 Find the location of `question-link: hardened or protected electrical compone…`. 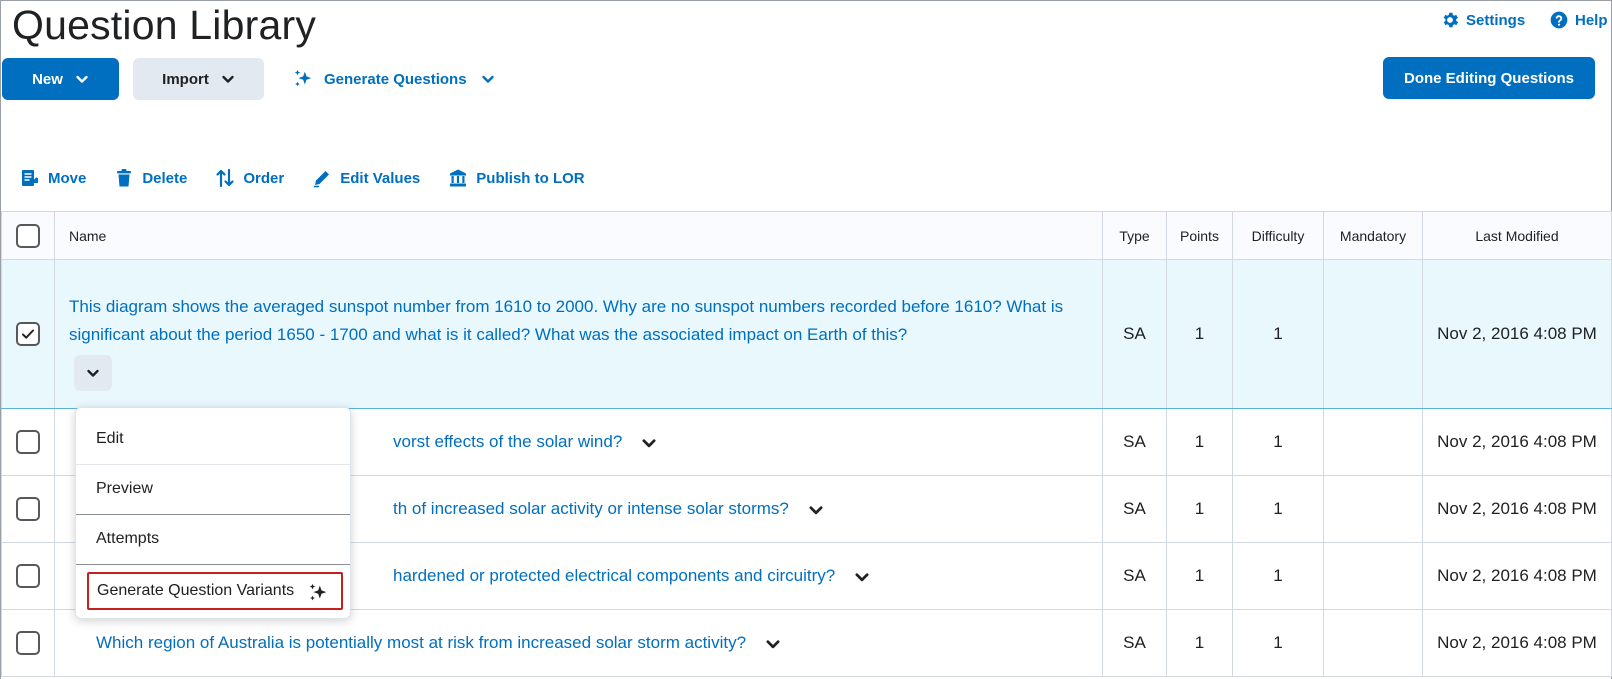

question-link: hardened or protected electrical compone… is located at coordinates (614, 575).